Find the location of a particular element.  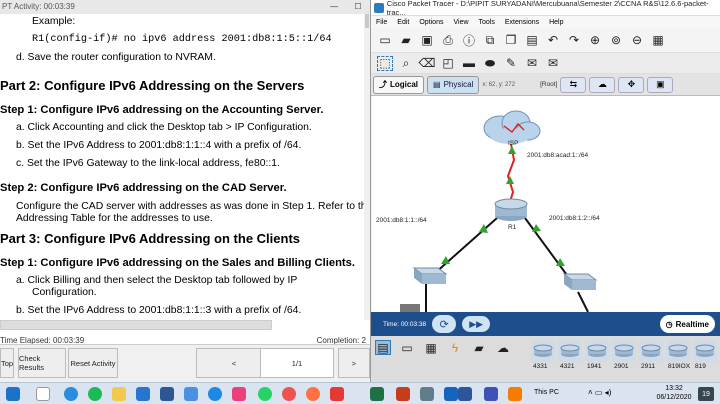

new-file-icon: ▭ is located at coordinates (385, 40).